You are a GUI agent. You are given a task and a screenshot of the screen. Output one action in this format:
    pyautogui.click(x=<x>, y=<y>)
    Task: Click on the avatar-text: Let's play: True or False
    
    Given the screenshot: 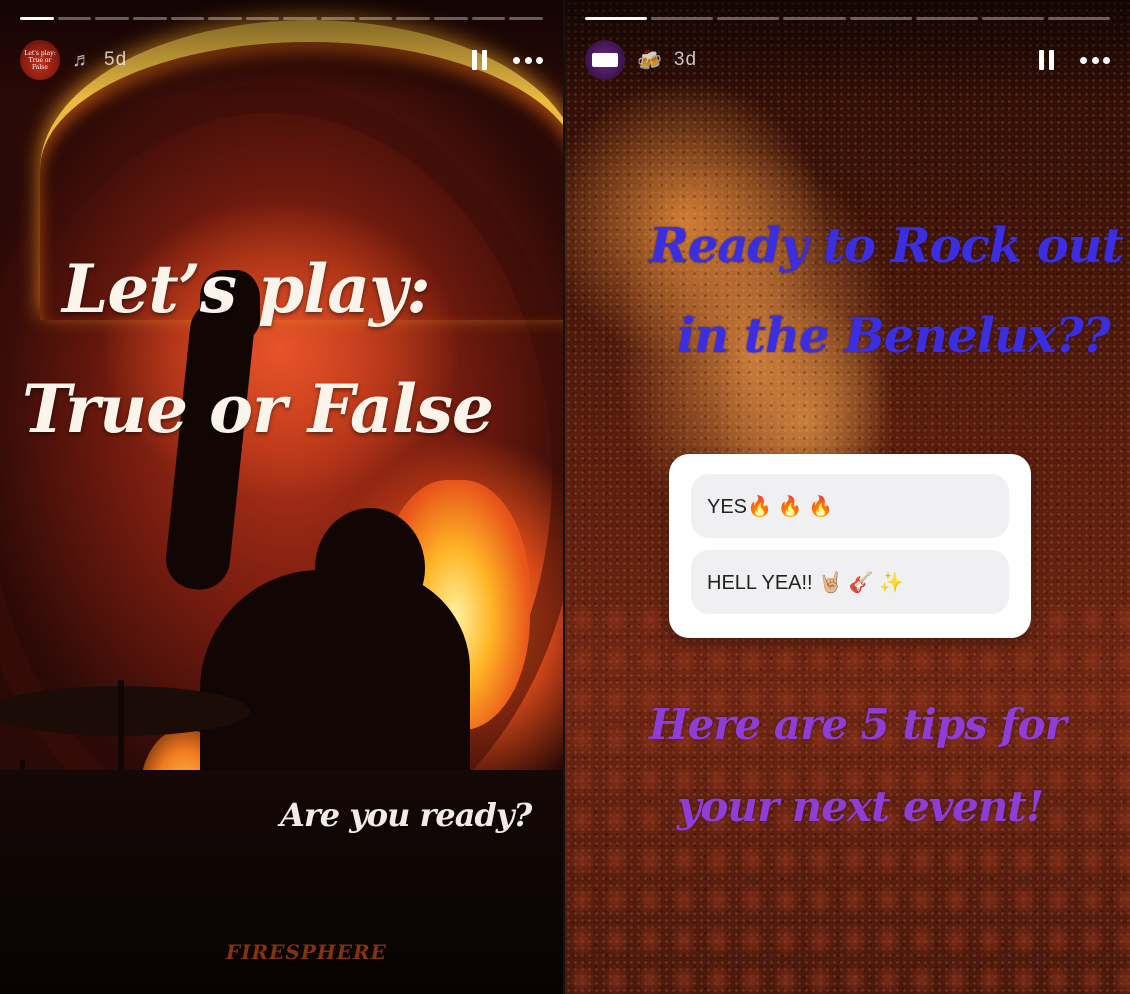 What is the action you would take?
    pyautogui.click(x=40, y=60)
    